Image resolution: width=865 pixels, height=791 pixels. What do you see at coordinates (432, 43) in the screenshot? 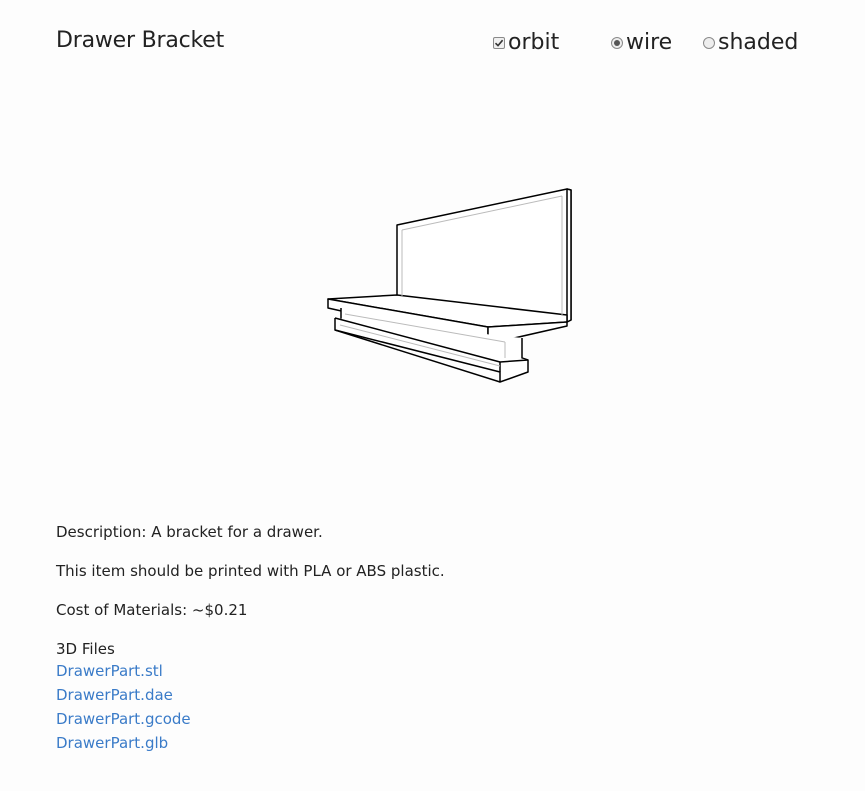
I see `viewer-controls: orbit wire shaded` at bounding box center [432, 43].